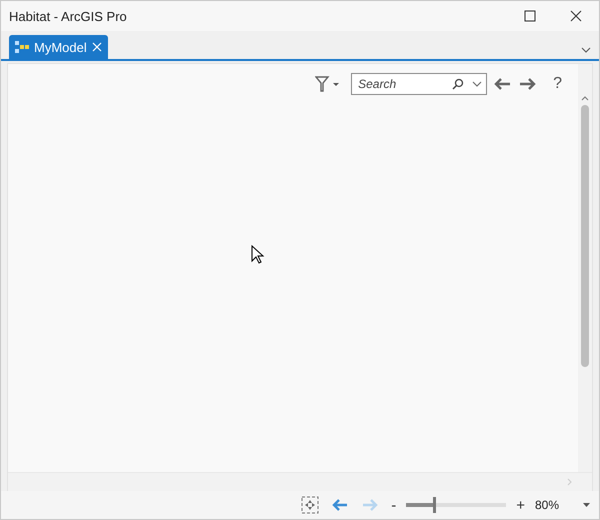 This screenshot has height=520, width=600. What do you see at coordinates (68, 16) in the screenshot?
I see `window-title: Habitat - ArcGIS Pro` at bounding box center [68, 16].